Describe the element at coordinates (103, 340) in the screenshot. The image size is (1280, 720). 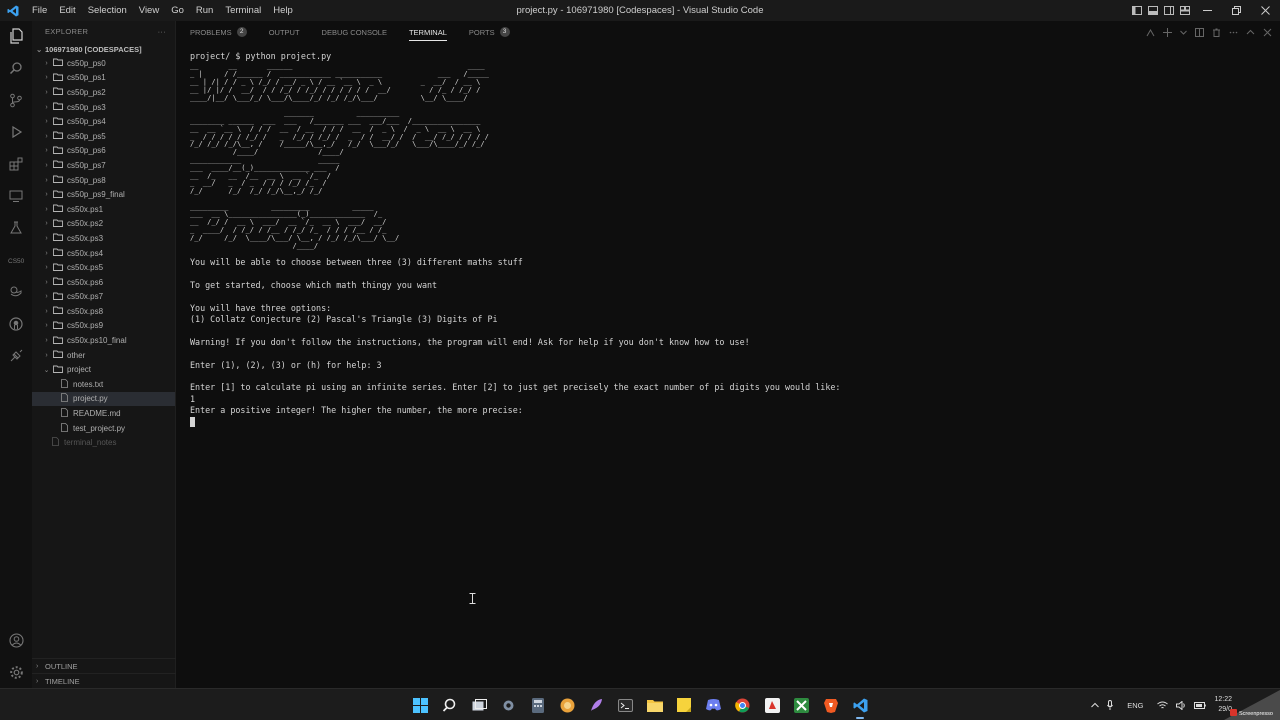
I see `folder-item: › cs50x.ps10_final` at that location.